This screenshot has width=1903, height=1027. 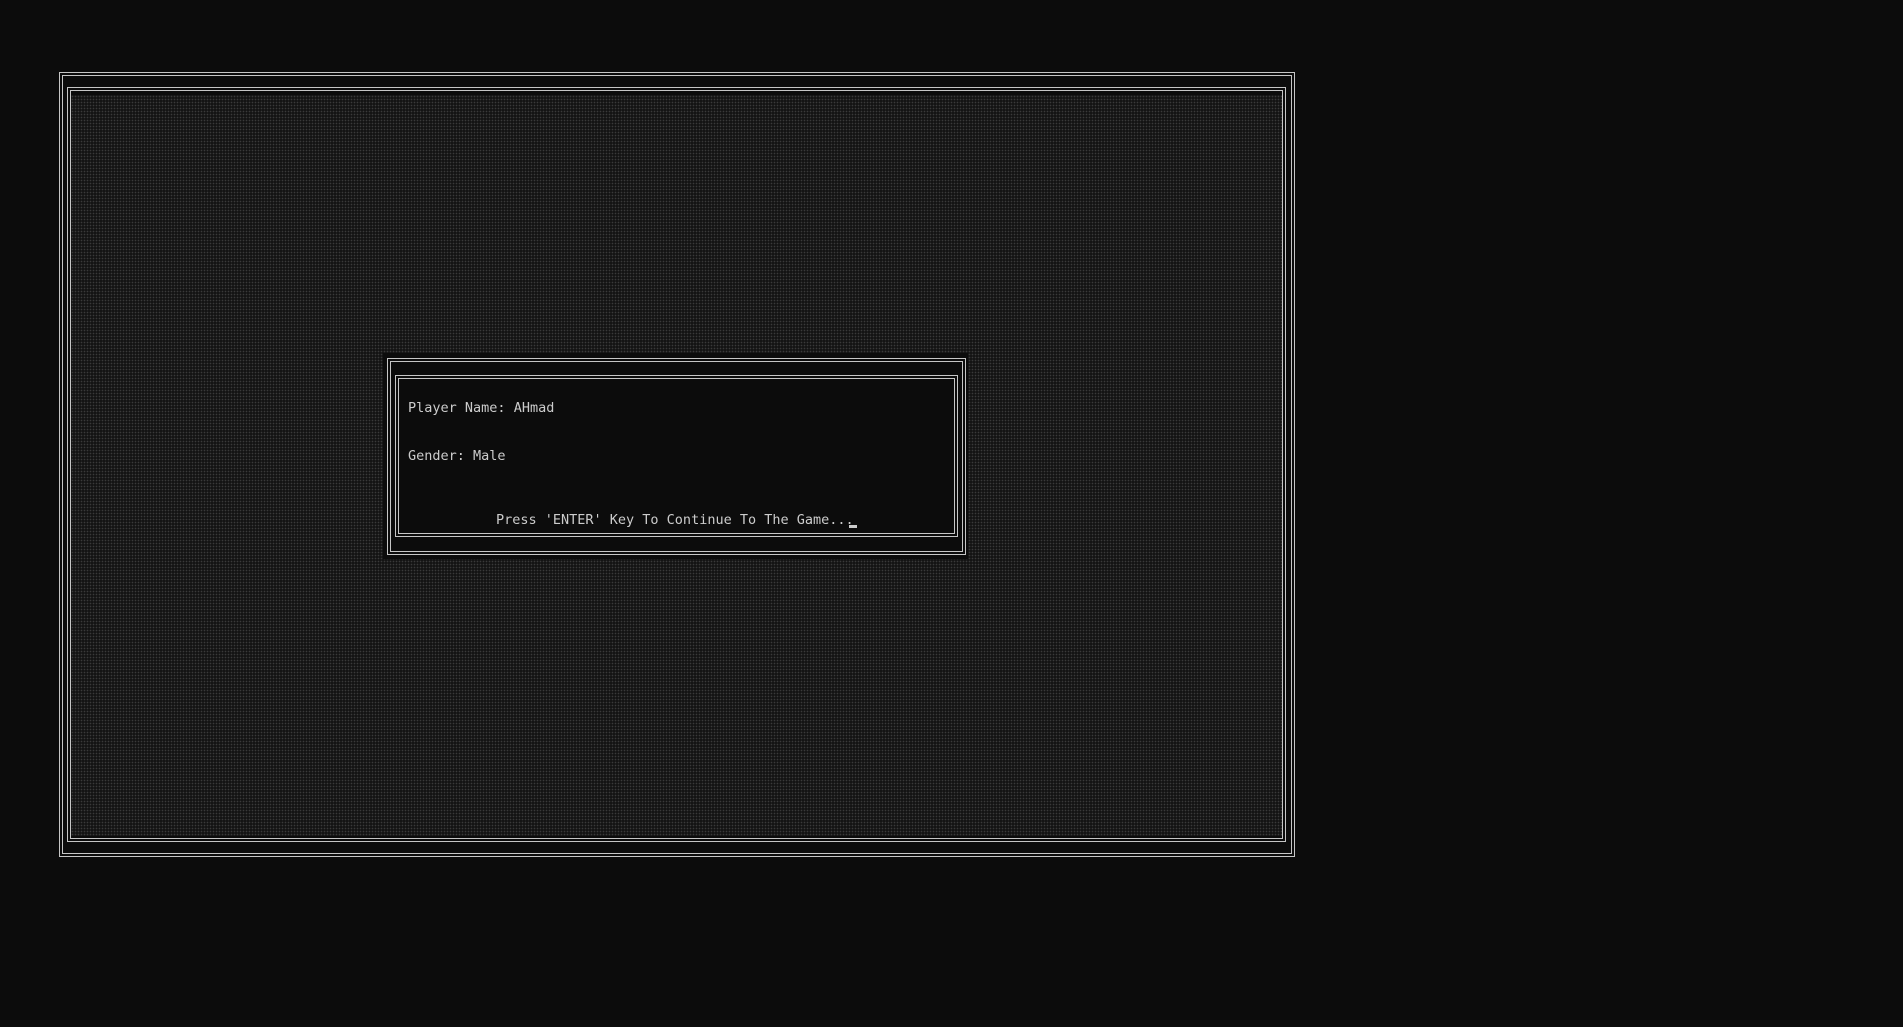 I want to click on player-name-value: AHmad, so click(x=534, y=408).